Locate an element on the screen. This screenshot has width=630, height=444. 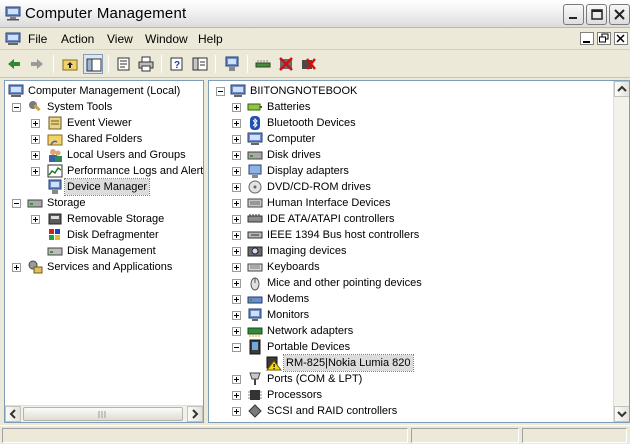
battery-icon is located at coordinates (254, 107).